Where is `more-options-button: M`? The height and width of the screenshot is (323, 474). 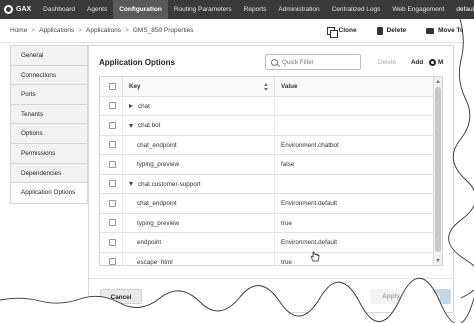
more-options-button: M is located at coordinates (440, 62).